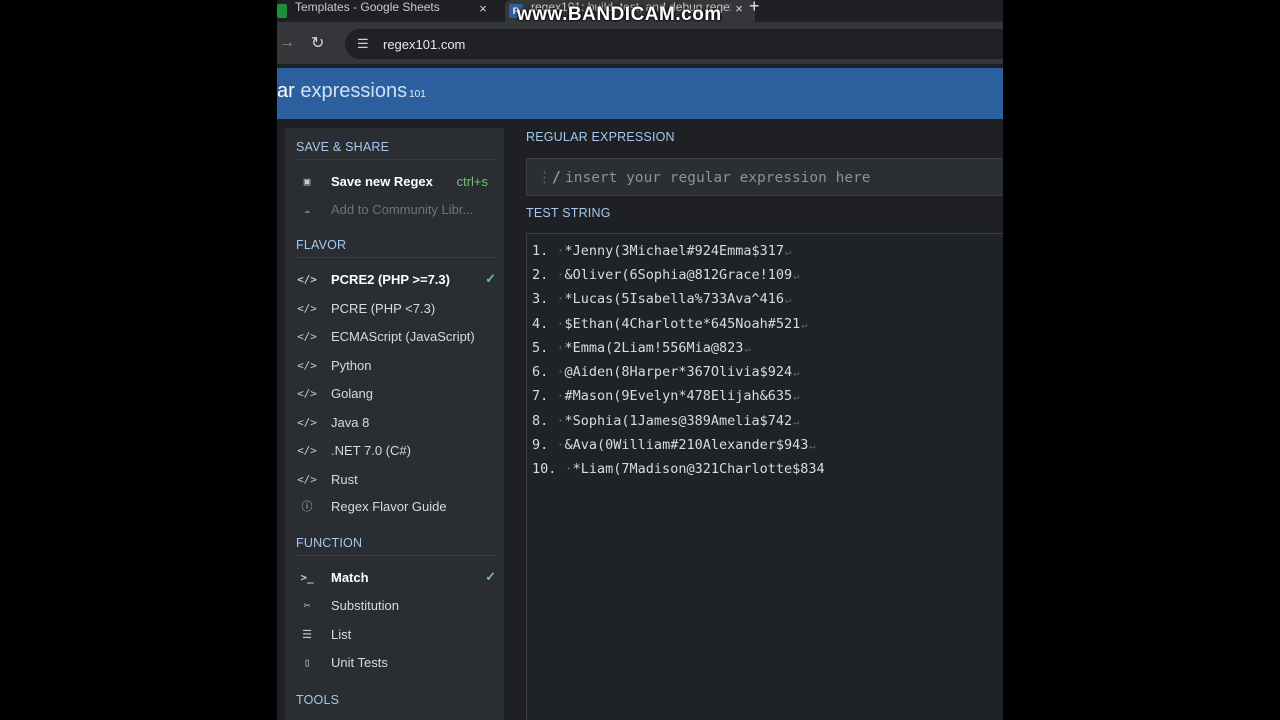 Image resolution: width=1280 pixels, height=720 pixels. I want to click on function-label: Match, so click(350, 577).